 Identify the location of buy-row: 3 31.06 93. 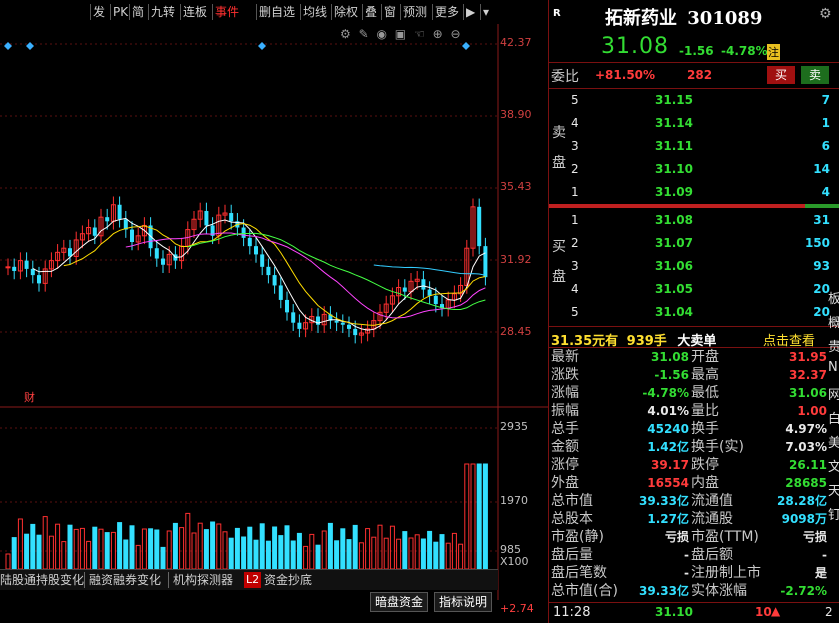
(694, 266).